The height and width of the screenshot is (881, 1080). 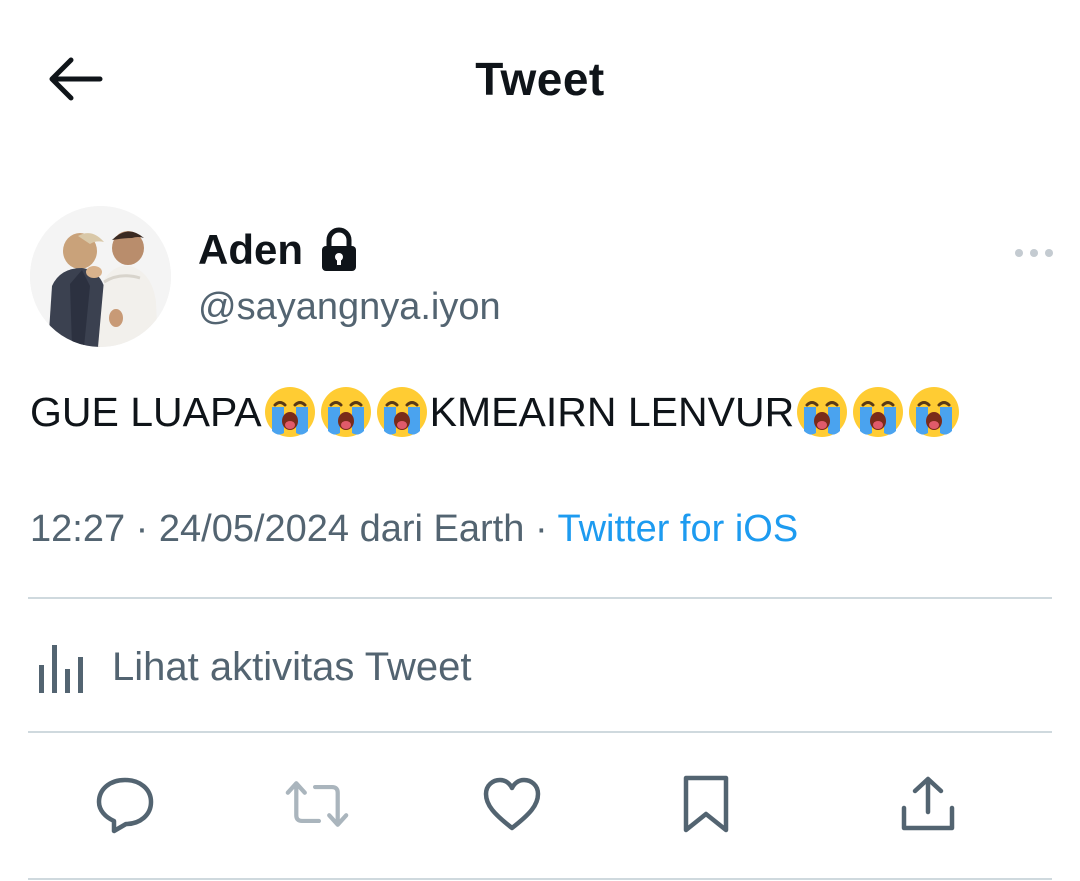 What do you see at coordinates (612, 412) in the screenshot?
I see `tweet-text-part: KMEAIRN LENVUR` at bounding box center [612, 412].